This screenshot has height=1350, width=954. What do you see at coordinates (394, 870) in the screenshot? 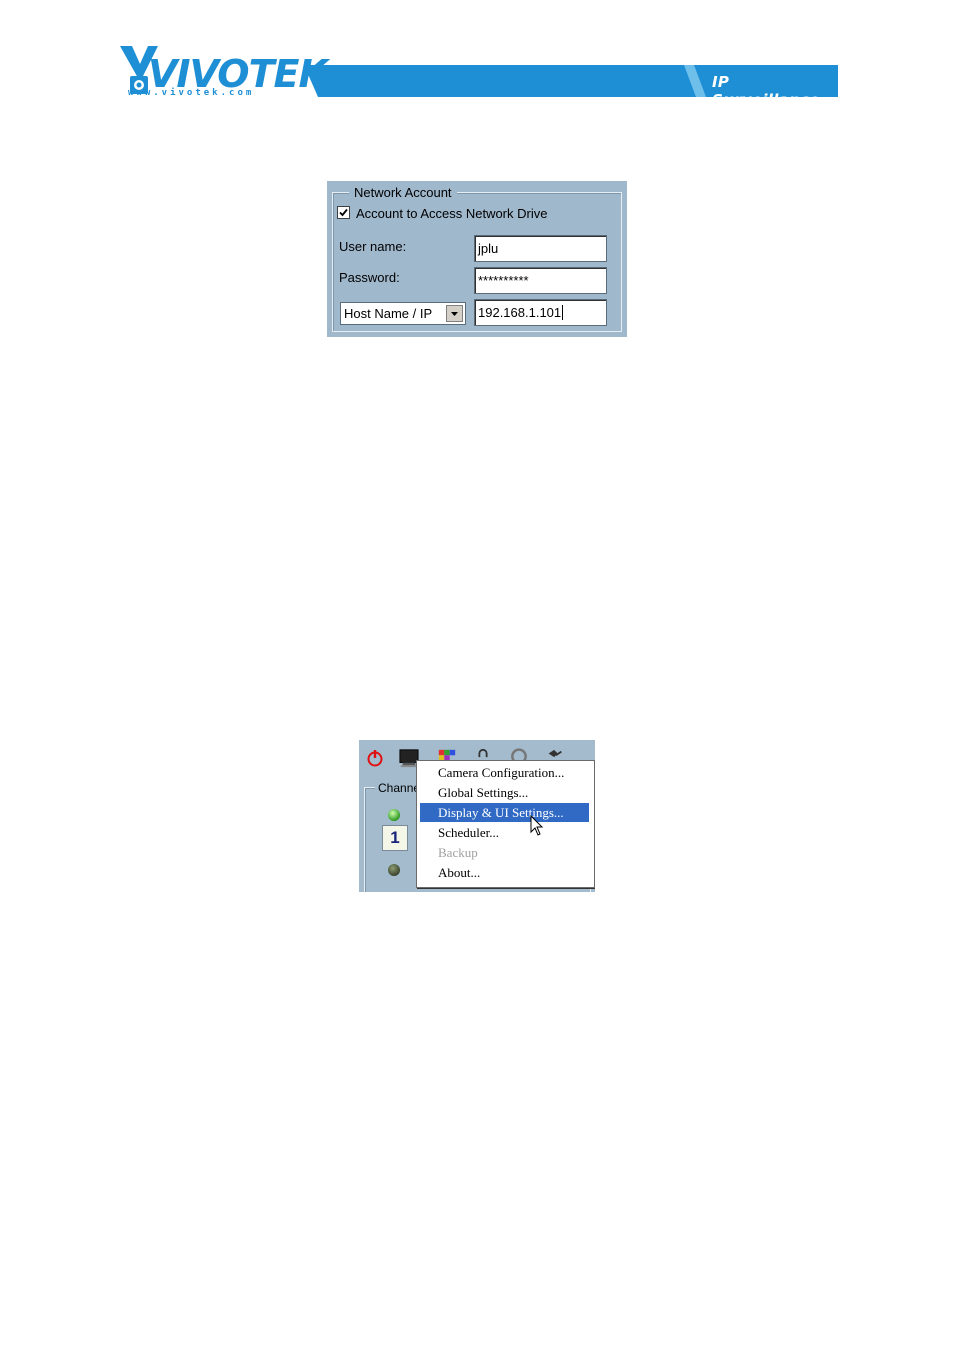
I see `channel-status-led-inactive` at bounding box center [394, 870].